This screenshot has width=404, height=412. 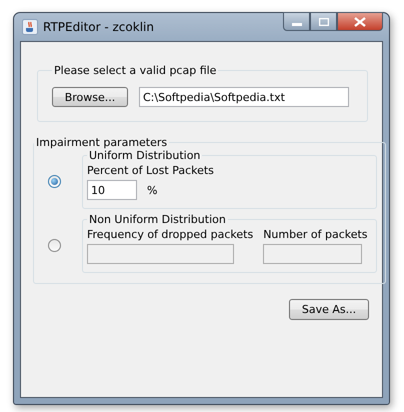 What do you see at coordinates (145, 155) in the screenshot?
I see `group-title: Uniform Distribution` at bounding box center [145, 155].